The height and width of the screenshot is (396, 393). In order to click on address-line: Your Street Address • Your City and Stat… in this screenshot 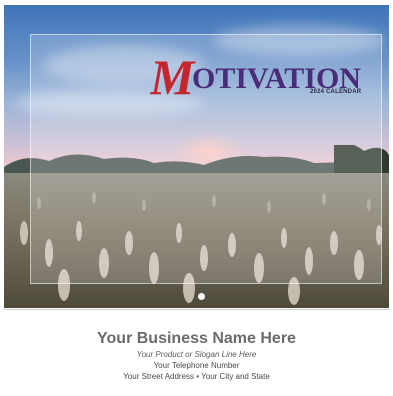, I will do `click(196, 376)`.